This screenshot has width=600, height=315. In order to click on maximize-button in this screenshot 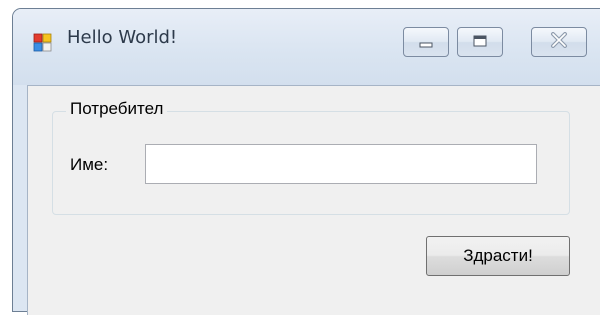, I will do `click(480, 42)`.